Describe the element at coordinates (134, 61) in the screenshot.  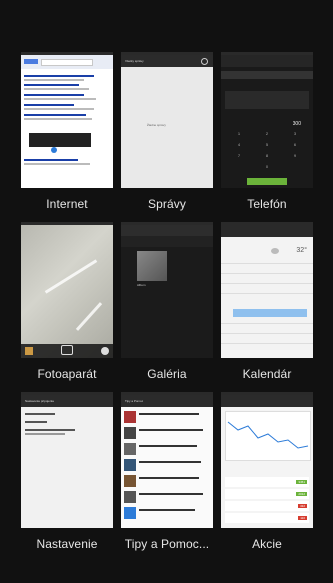
I see `messages-title: Všetky správy` at that location.